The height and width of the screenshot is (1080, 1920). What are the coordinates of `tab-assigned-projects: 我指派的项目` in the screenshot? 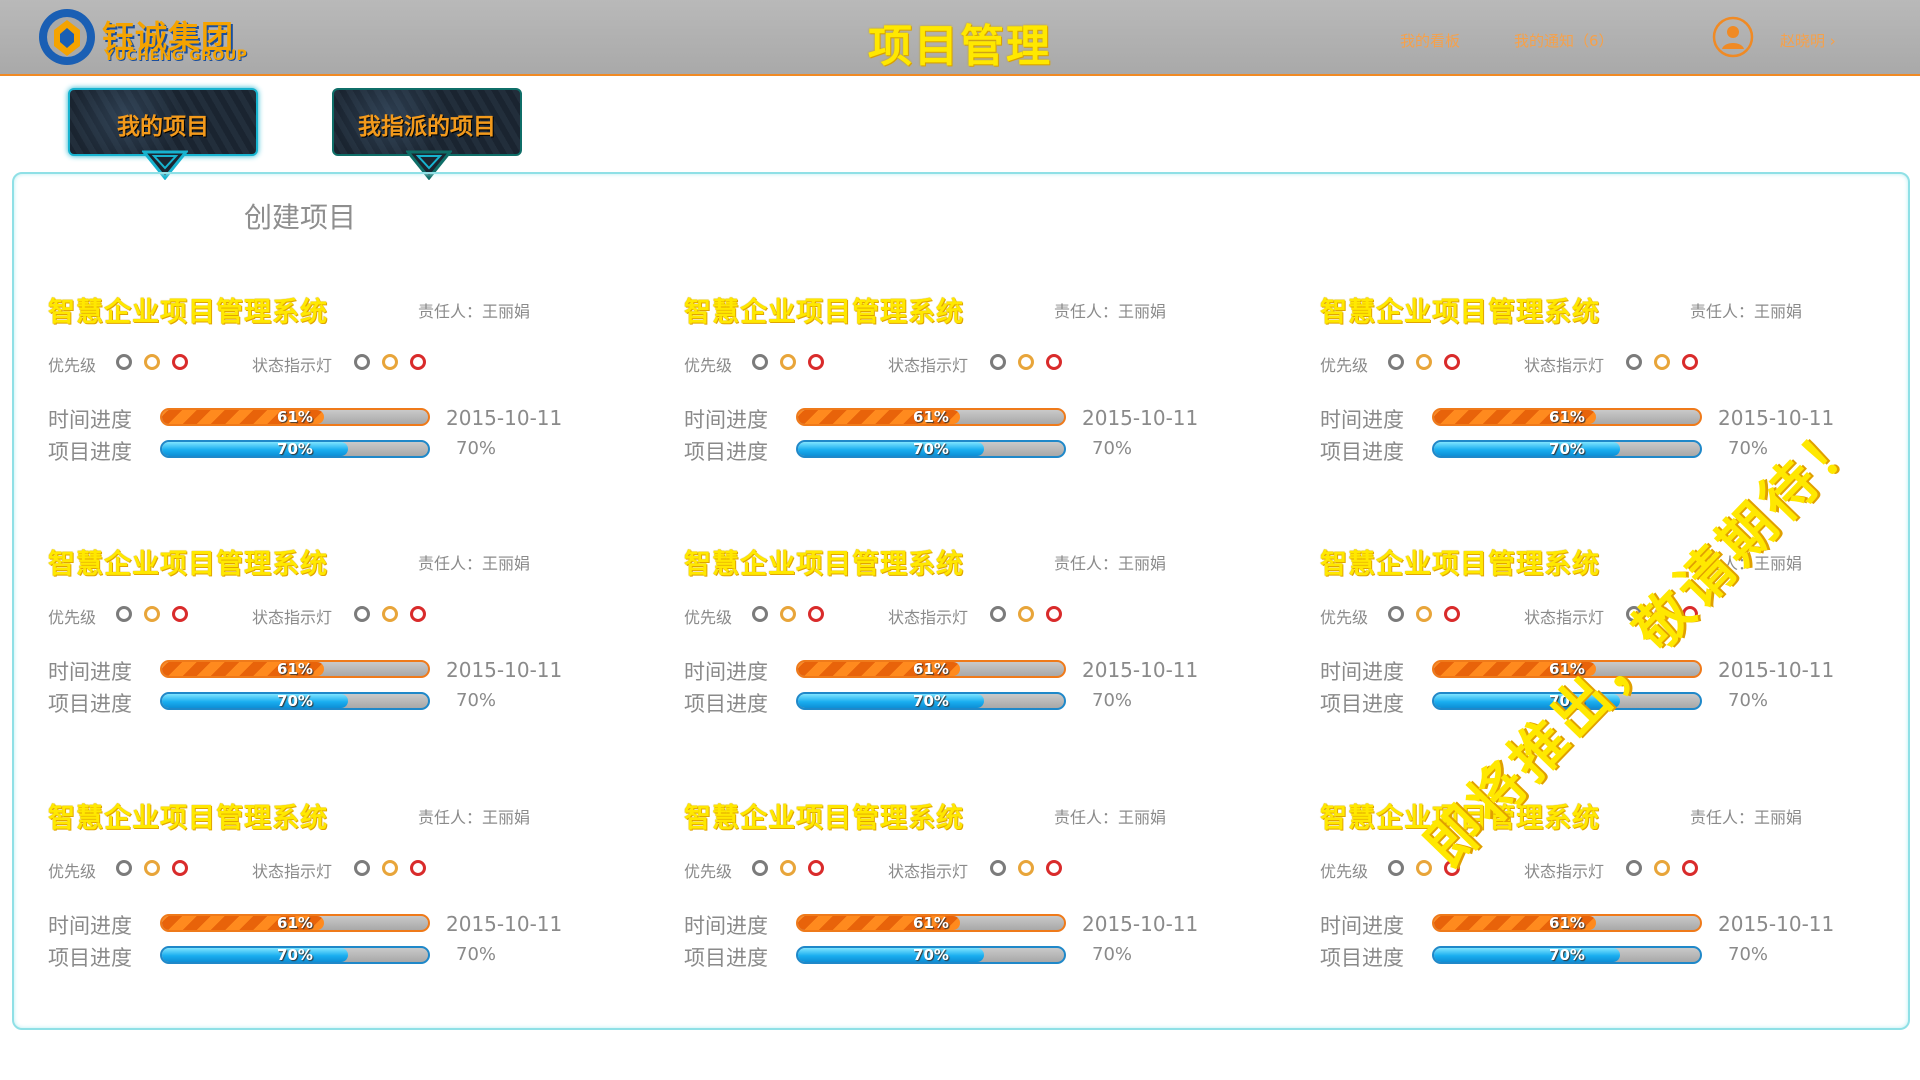 It's located at (427, 134).